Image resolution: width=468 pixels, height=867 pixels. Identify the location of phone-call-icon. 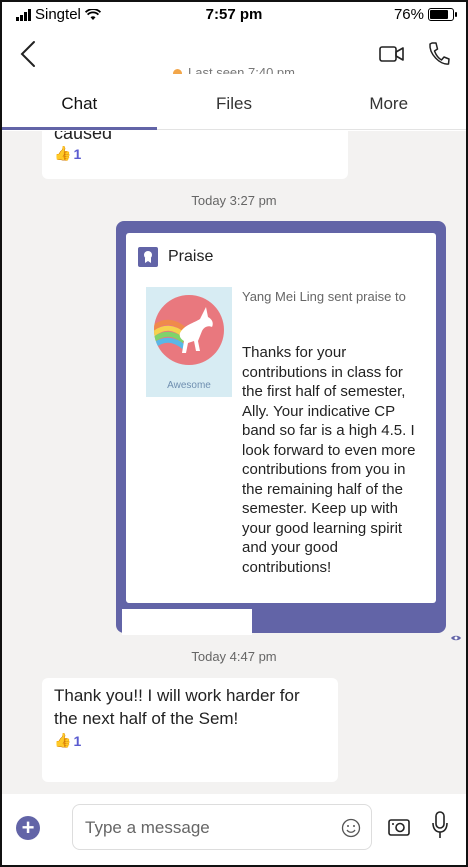
(438, 54).